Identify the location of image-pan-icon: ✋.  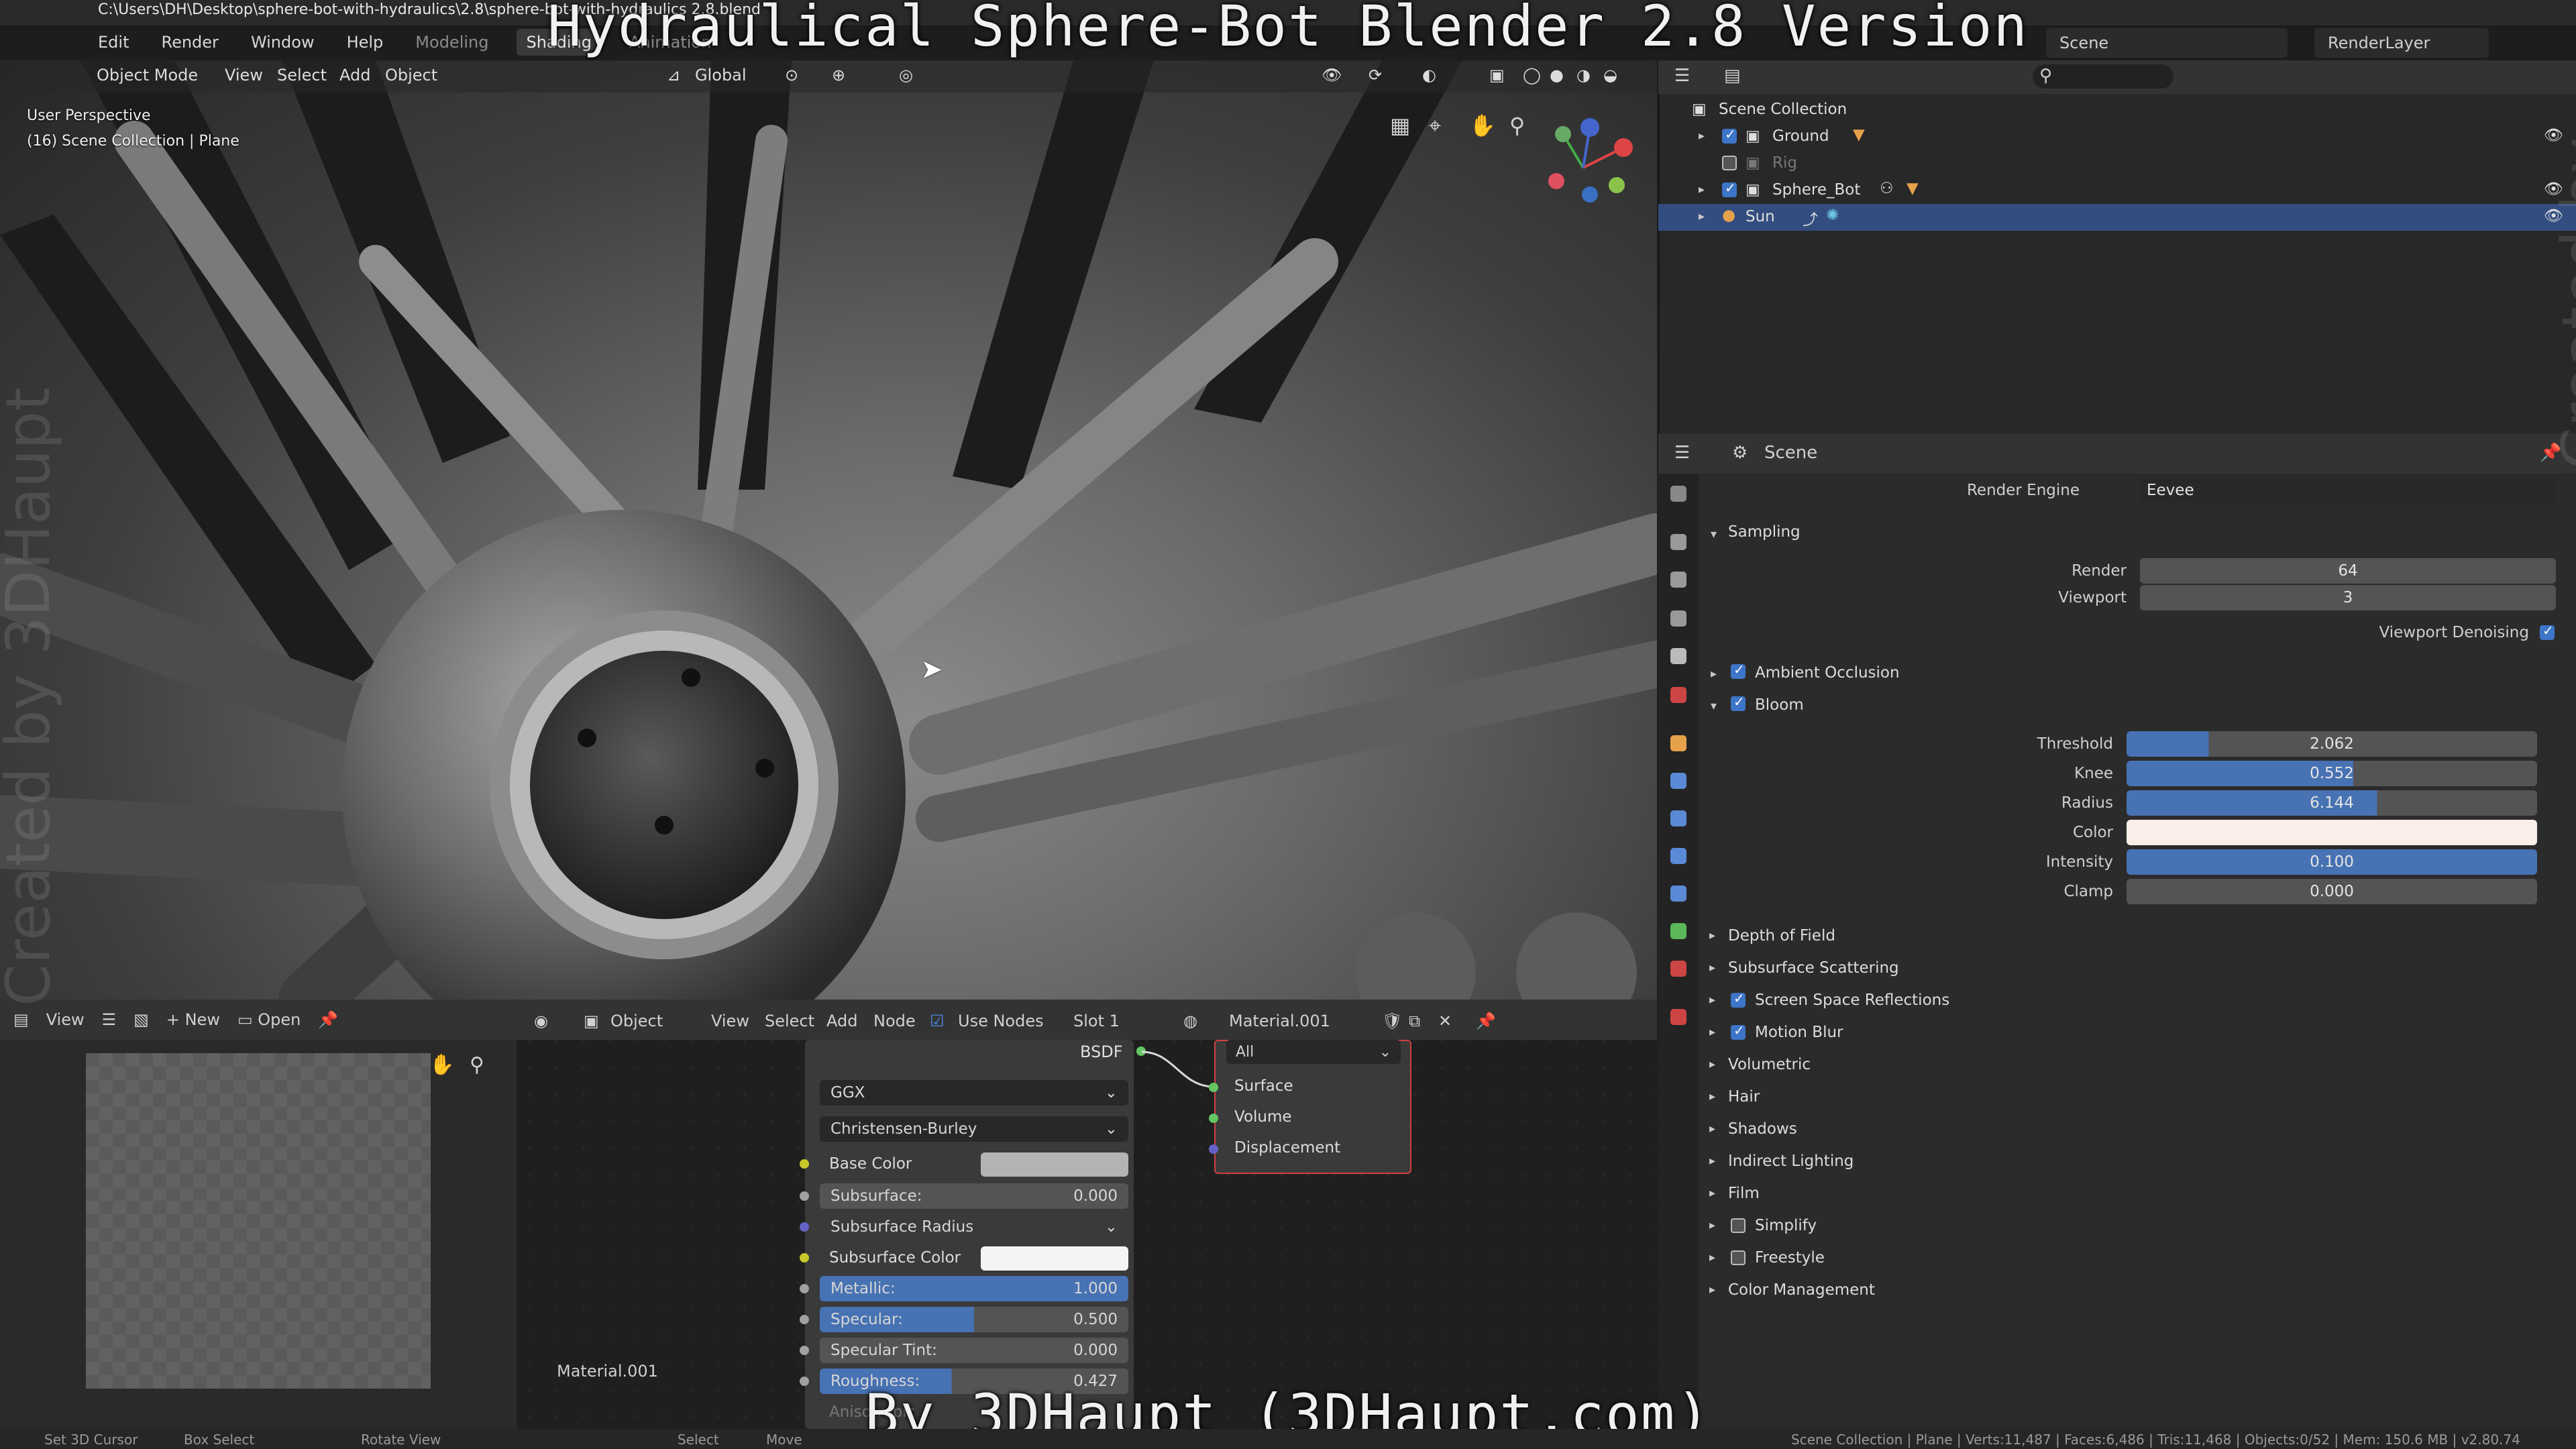
(441, 1065).